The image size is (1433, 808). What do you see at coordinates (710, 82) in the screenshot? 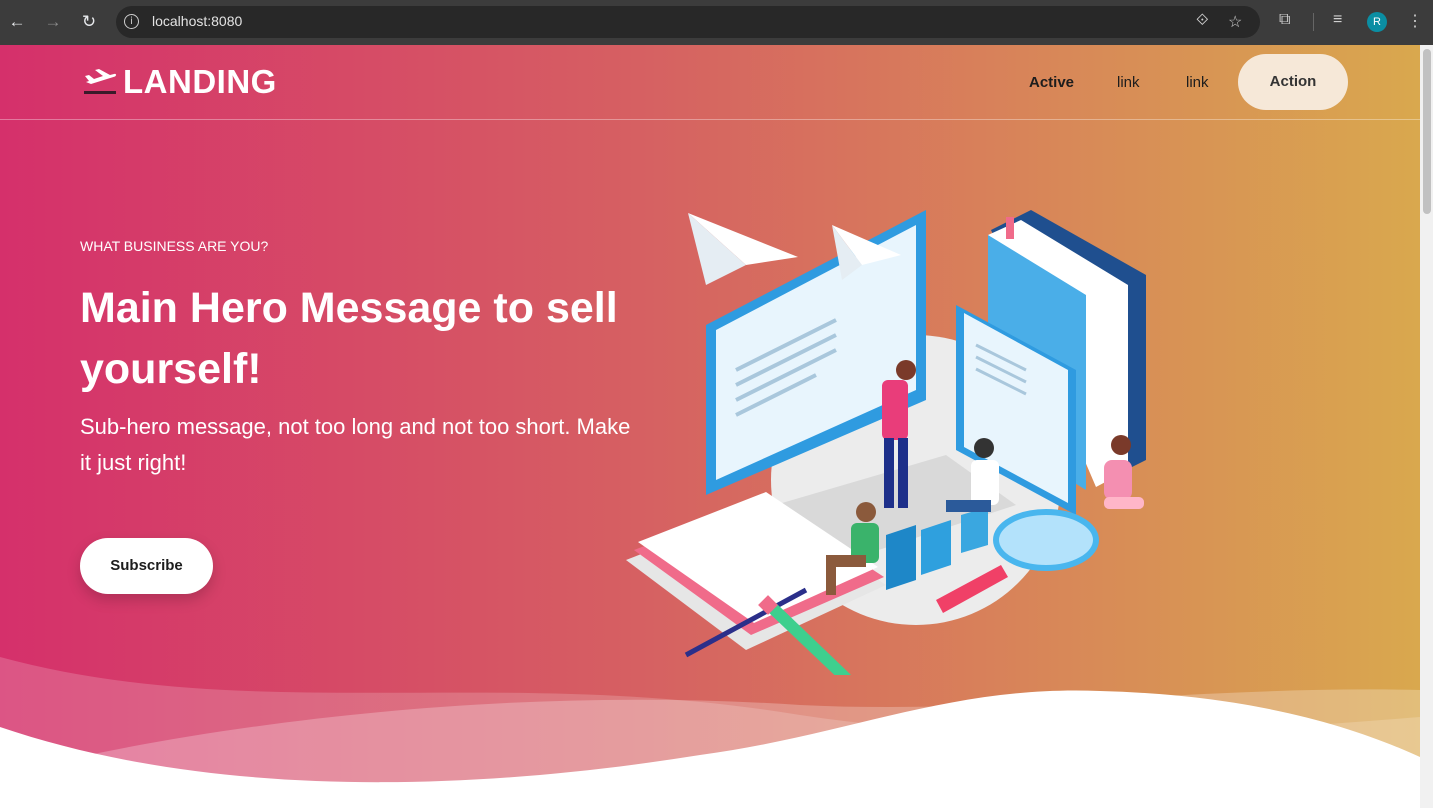
I see `top-navbar: LANDING Active link link Action` at bounding box center [710, 82].